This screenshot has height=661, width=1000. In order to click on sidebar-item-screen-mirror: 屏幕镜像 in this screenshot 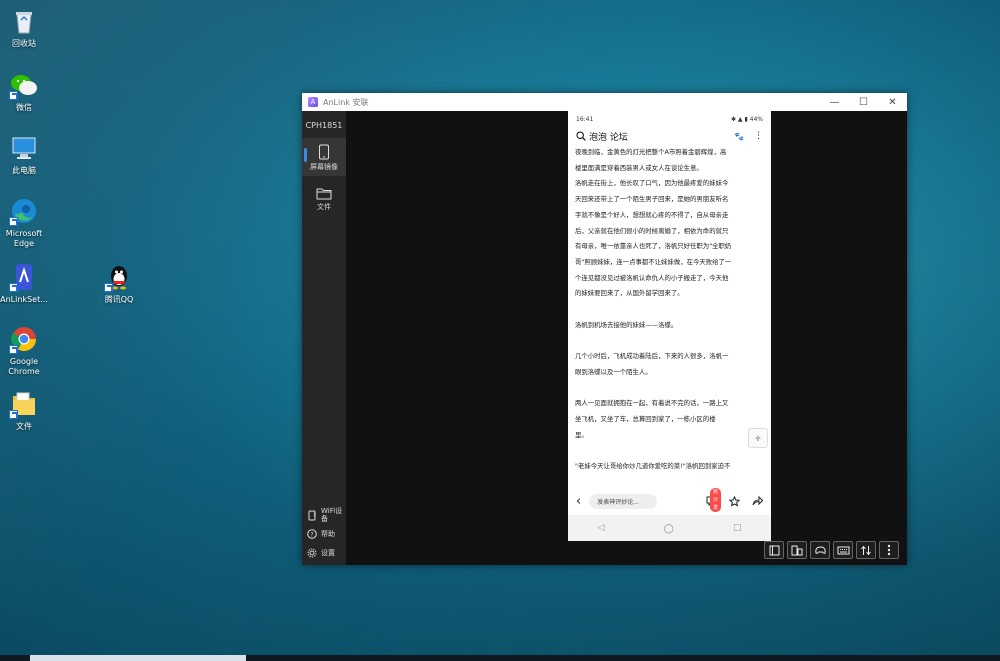, I will do `click(324, 157)`.